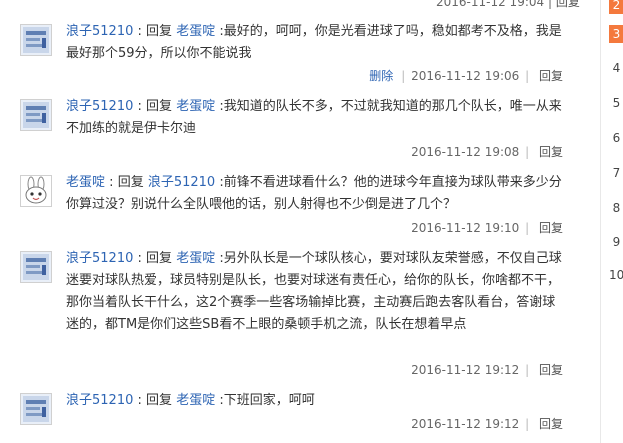  I want to click on rabbit-avatar-icon, so click(36, 191).